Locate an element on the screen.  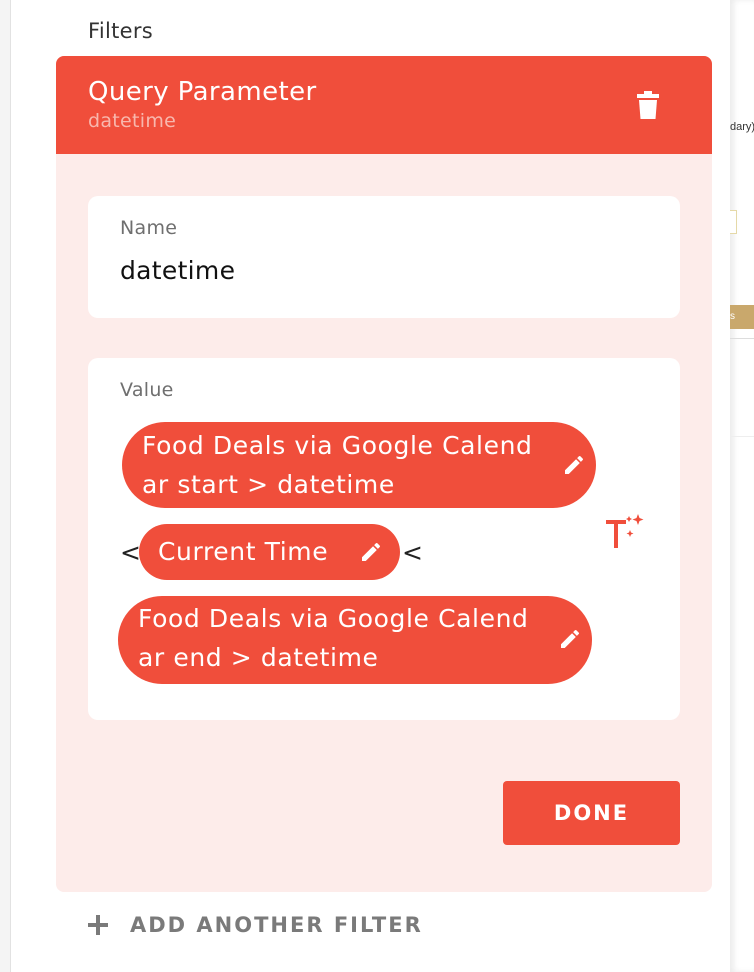
name-field: Name datetime is located at coordinates (384, 257).